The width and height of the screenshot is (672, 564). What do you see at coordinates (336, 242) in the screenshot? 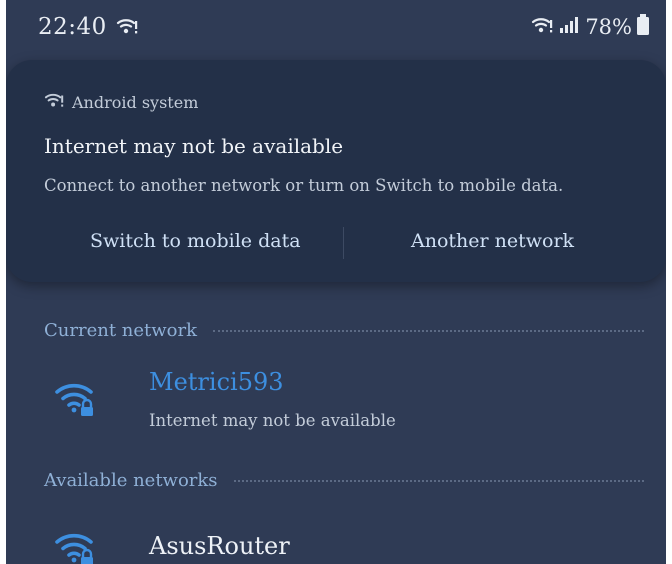
I see `notification-actions: Switch to mobile data Another network` at bounding box center [336, 242].